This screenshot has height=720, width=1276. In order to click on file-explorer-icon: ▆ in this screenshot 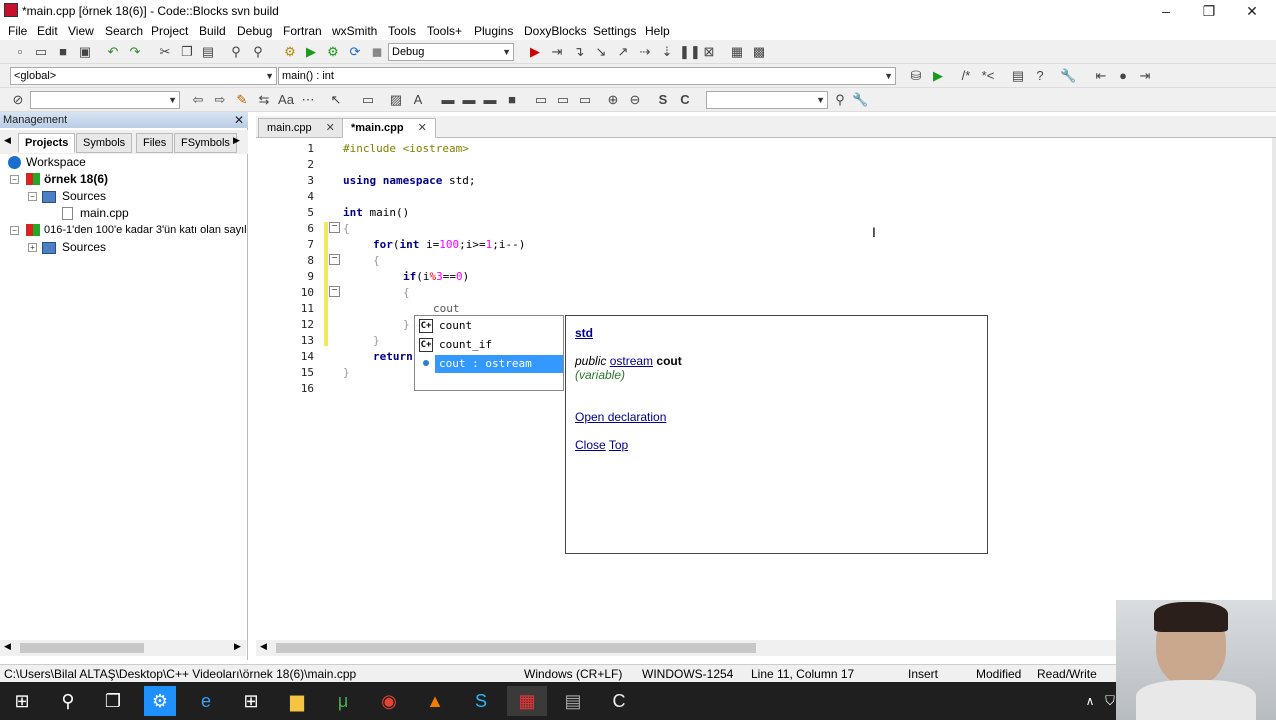, I will do `click(297, 701)`.